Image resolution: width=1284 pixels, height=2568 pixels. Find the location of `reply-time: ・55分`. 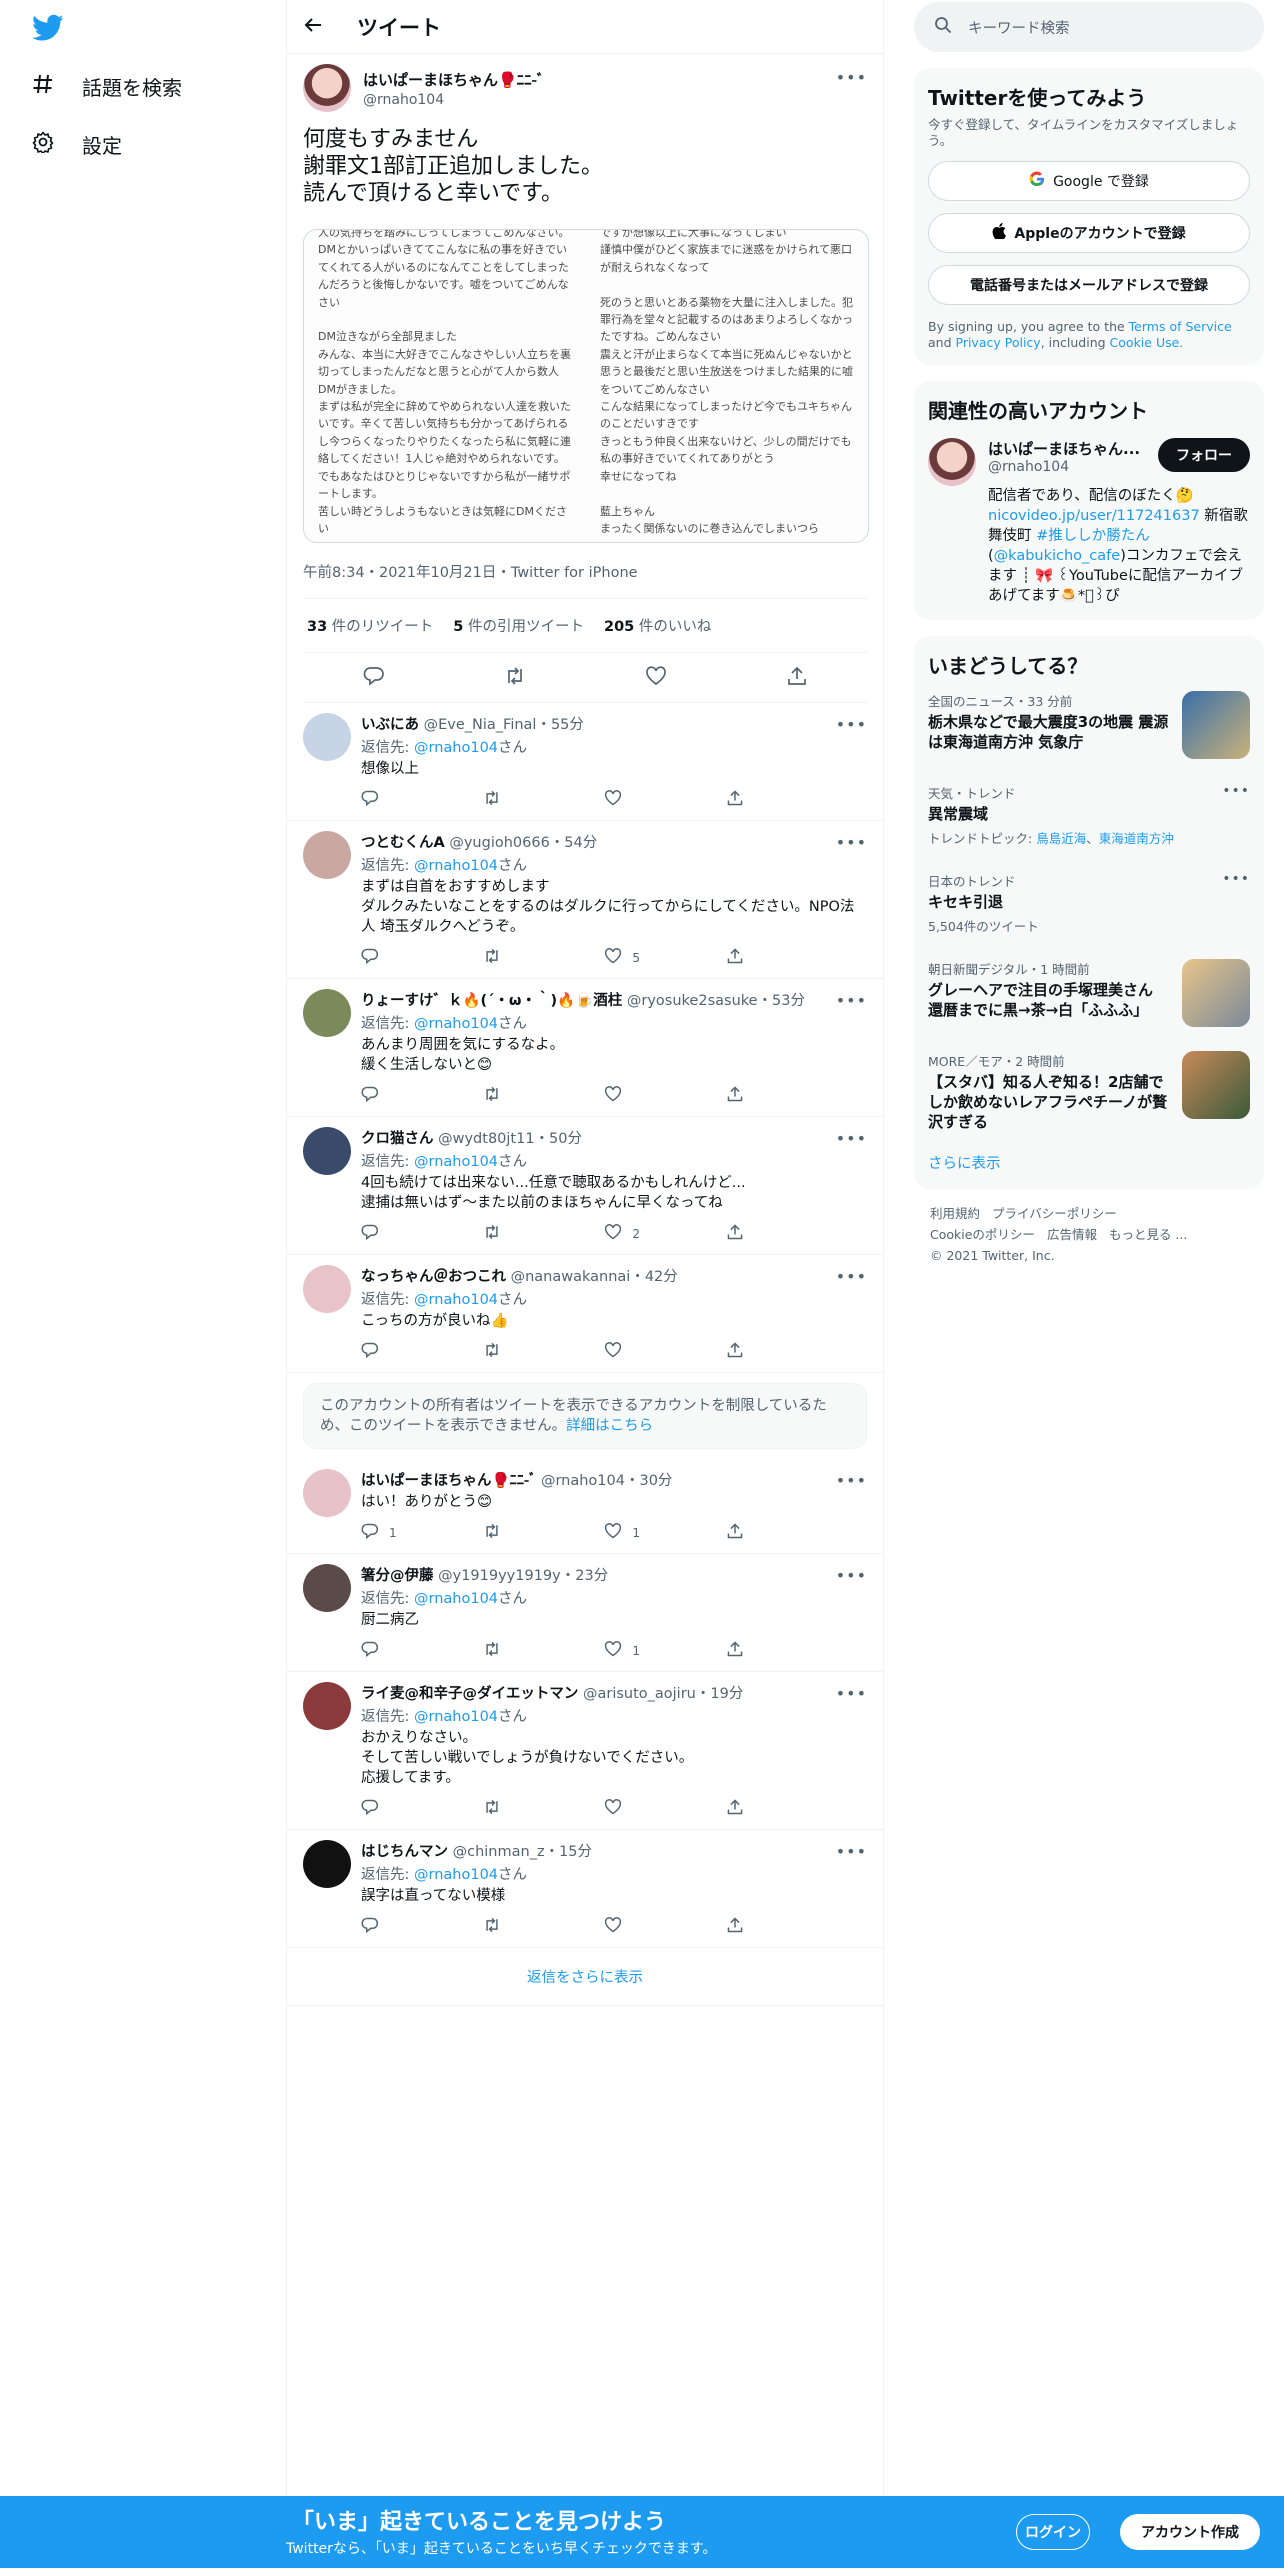

reply-time: ・55分 is located at coordinates (559, 725).